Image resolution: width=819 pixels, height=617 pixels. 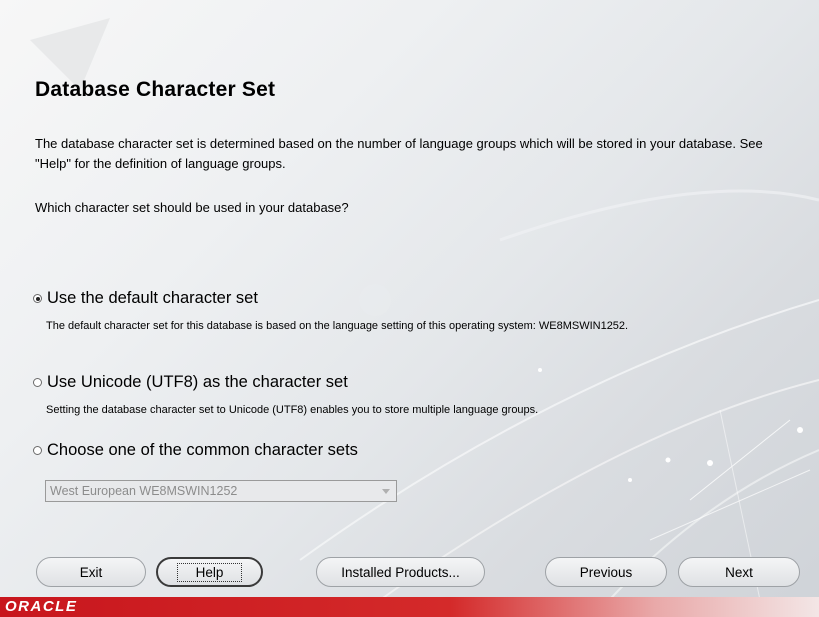 What do you see at coordinates (197, 382) in the screenshot?
I see `option-unicode-charset-label: Use Unicode (UTF8) as the character set` at bounding box center [197, 382].